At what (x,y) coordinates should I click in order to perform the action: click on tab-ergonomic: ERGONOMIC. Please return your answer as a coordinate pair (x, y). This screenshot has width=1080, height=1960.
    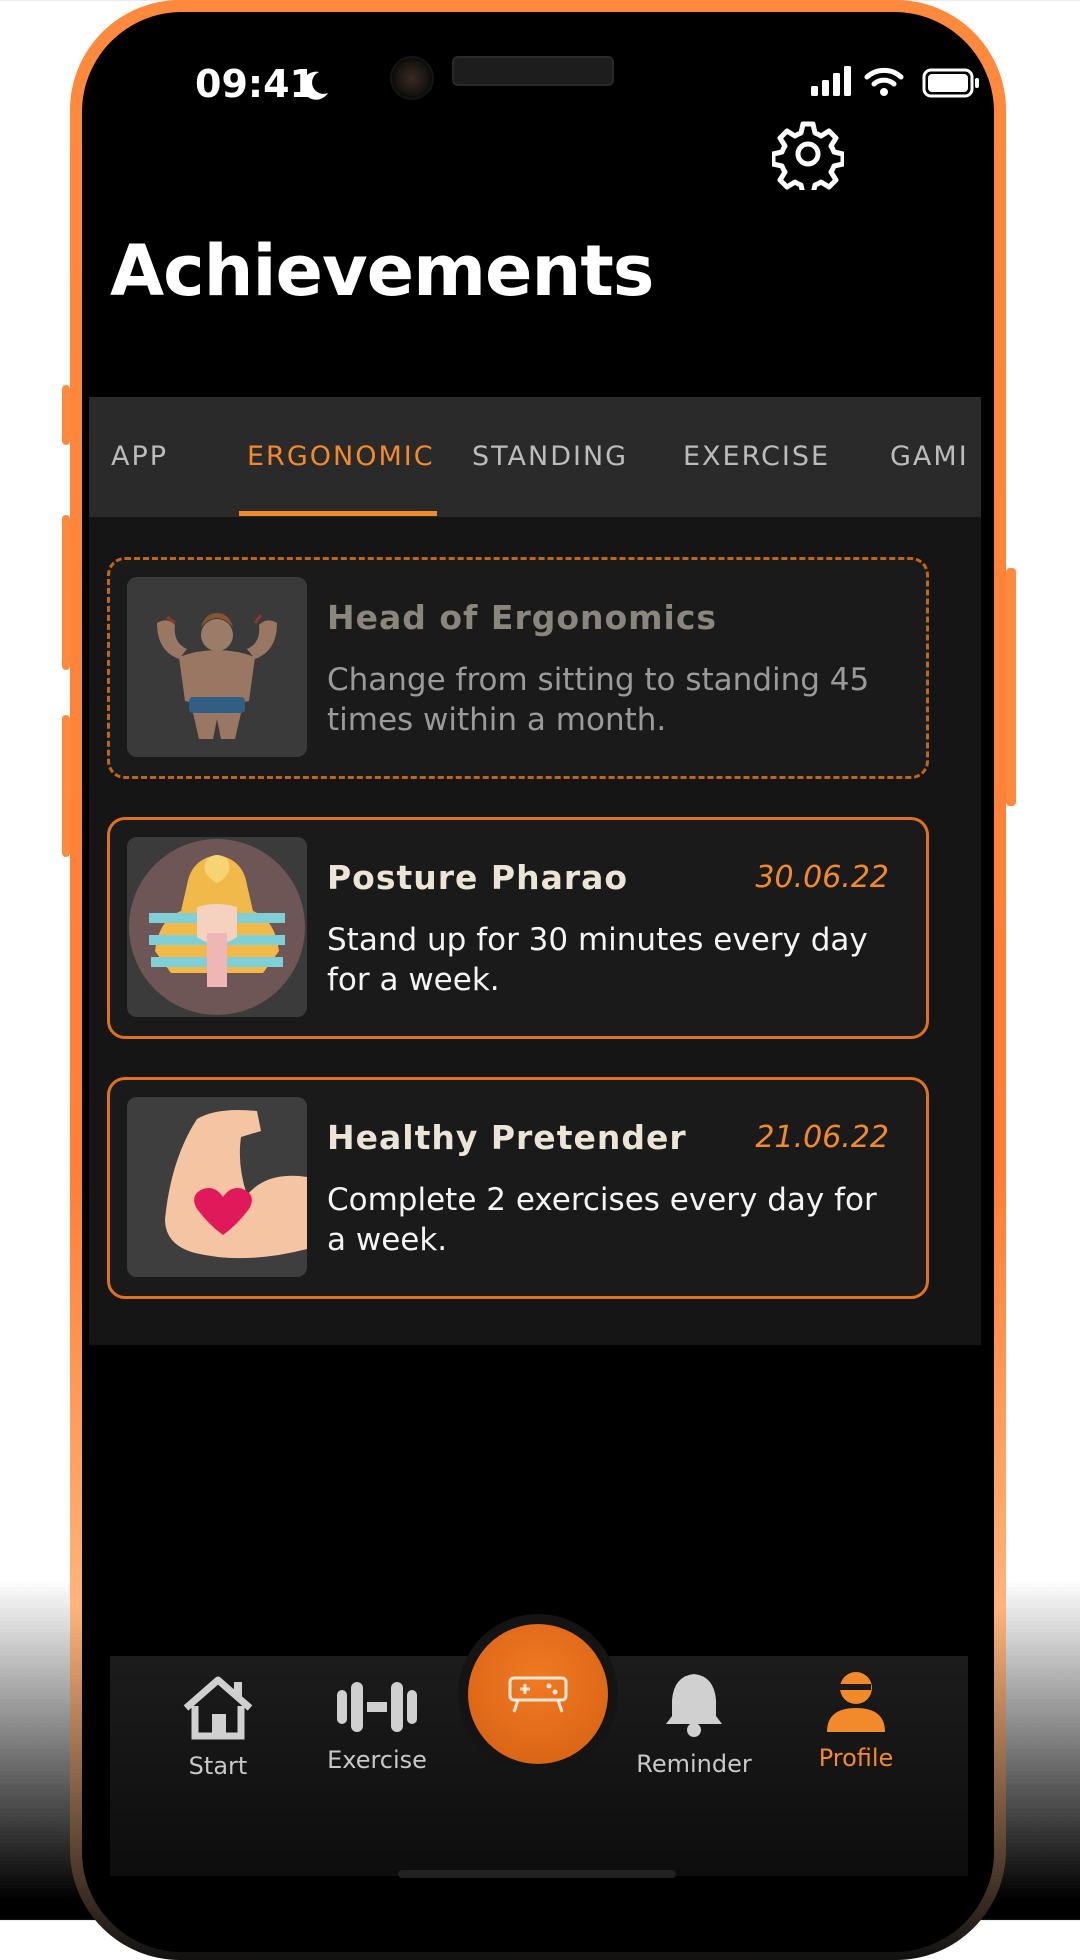
    Looking at the image, I should click on (341, 457).